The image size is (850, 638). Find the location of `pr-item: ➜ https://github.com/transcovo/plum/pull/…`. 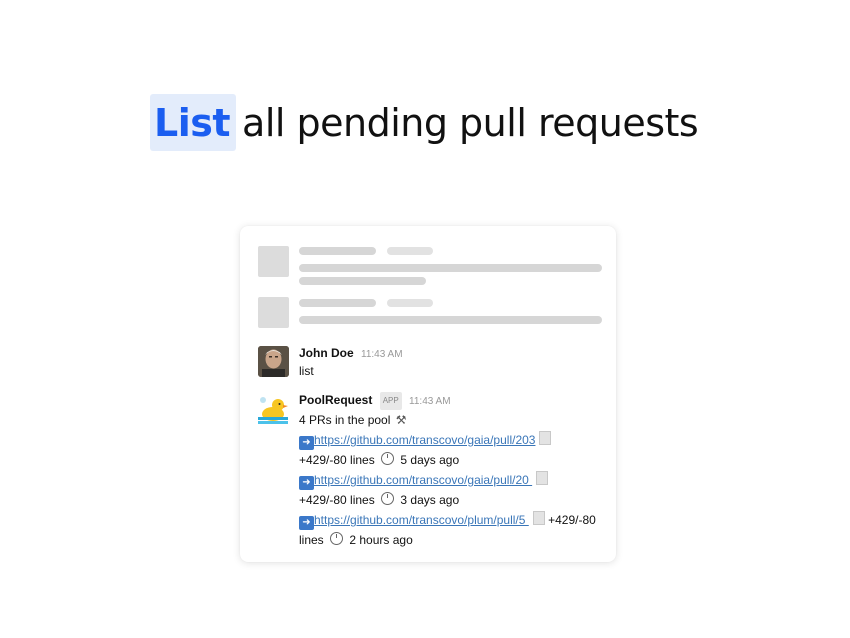

pr-item: ➜ https://github.com/transcovo/plum/pull/… is located at coordinates (447, 520).